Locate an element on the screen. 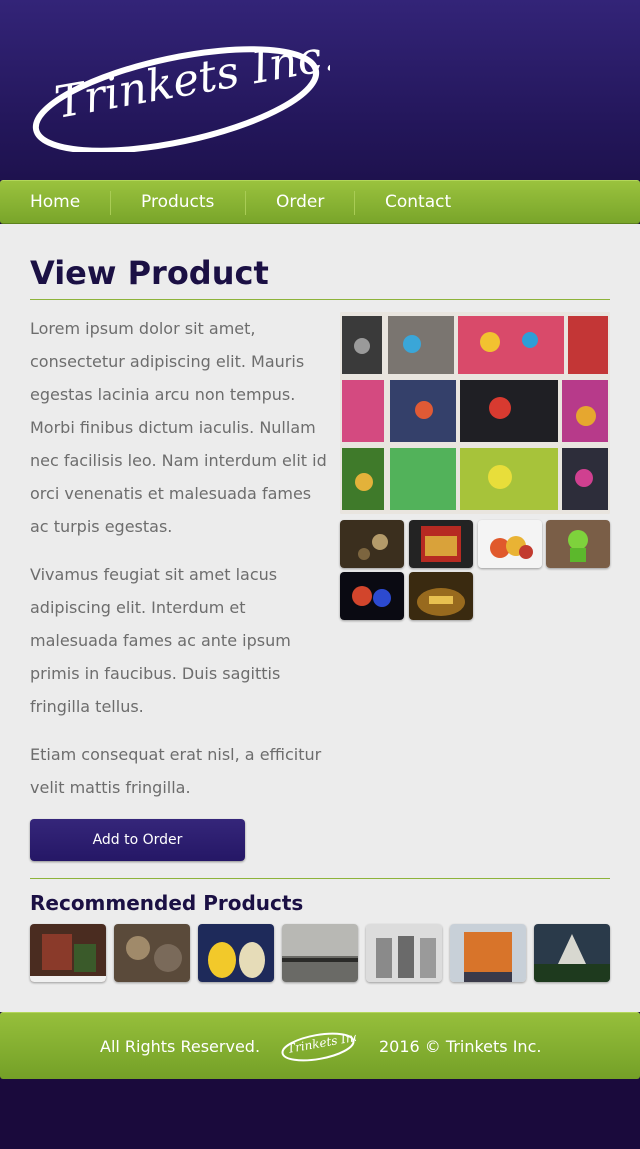 This screenshot has height=1149, width=640. footer-rights: All Rights Reserved. is located at coordinates (180, 1046).